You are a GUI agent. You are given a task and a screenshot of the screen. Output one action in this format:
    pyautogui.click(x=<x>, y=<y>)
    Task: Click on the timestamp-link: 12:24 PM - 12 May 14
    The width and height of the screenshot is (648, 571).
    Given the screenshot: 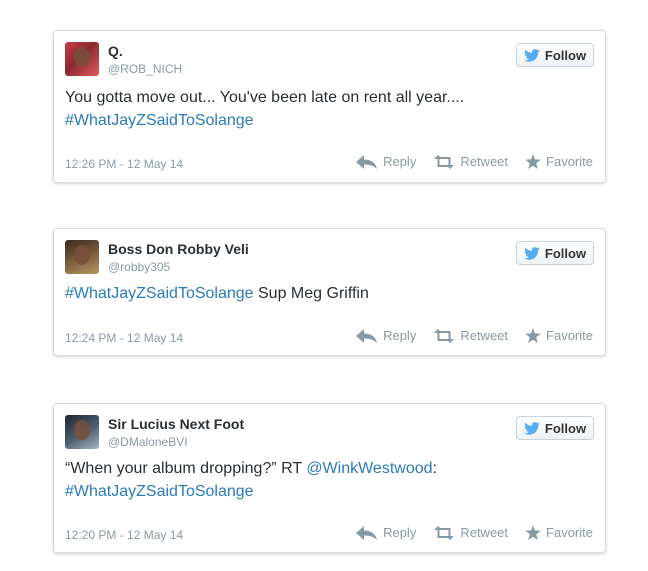 What is the action you would take?
    pyautogui.click(x=124, y=338)
    